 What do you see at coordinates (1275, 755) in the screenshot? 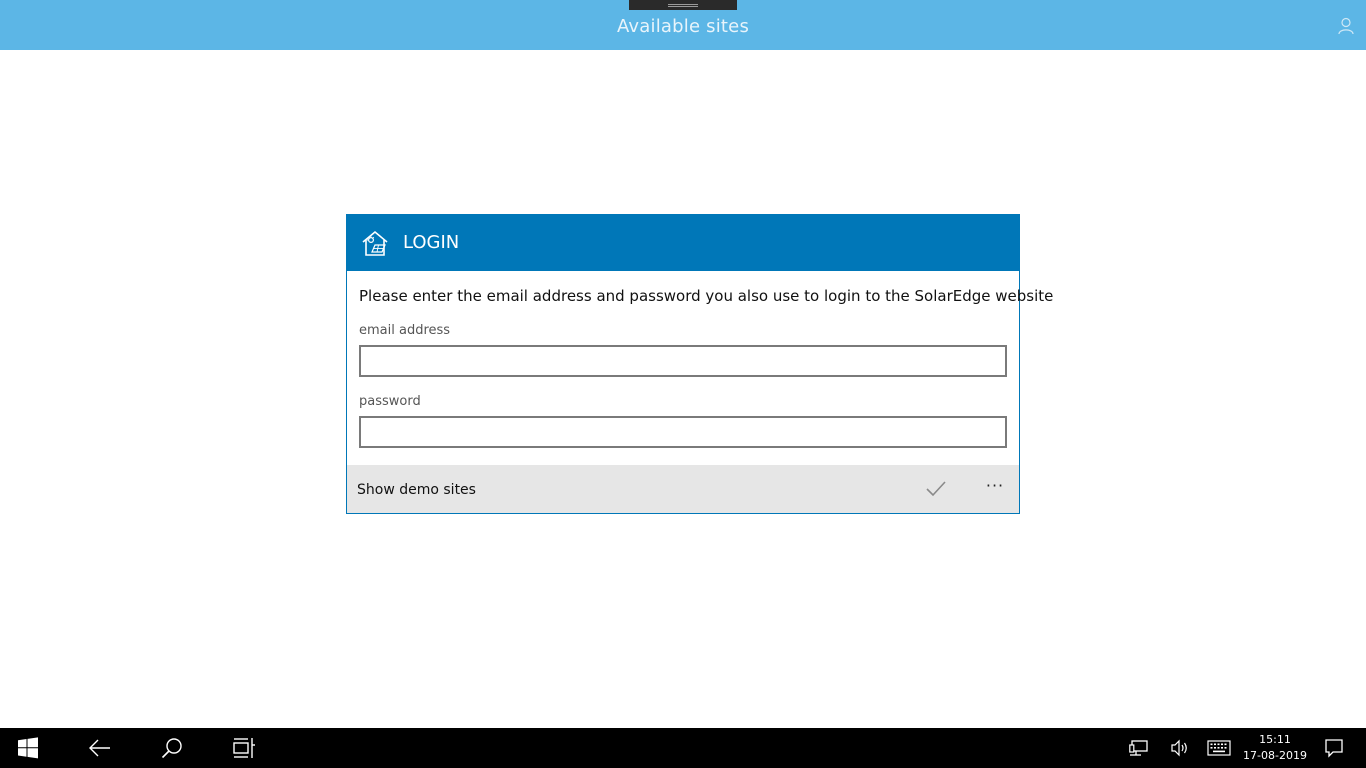
I see `clock-date: 17-08-2019` at bounding box center [1275, 755].